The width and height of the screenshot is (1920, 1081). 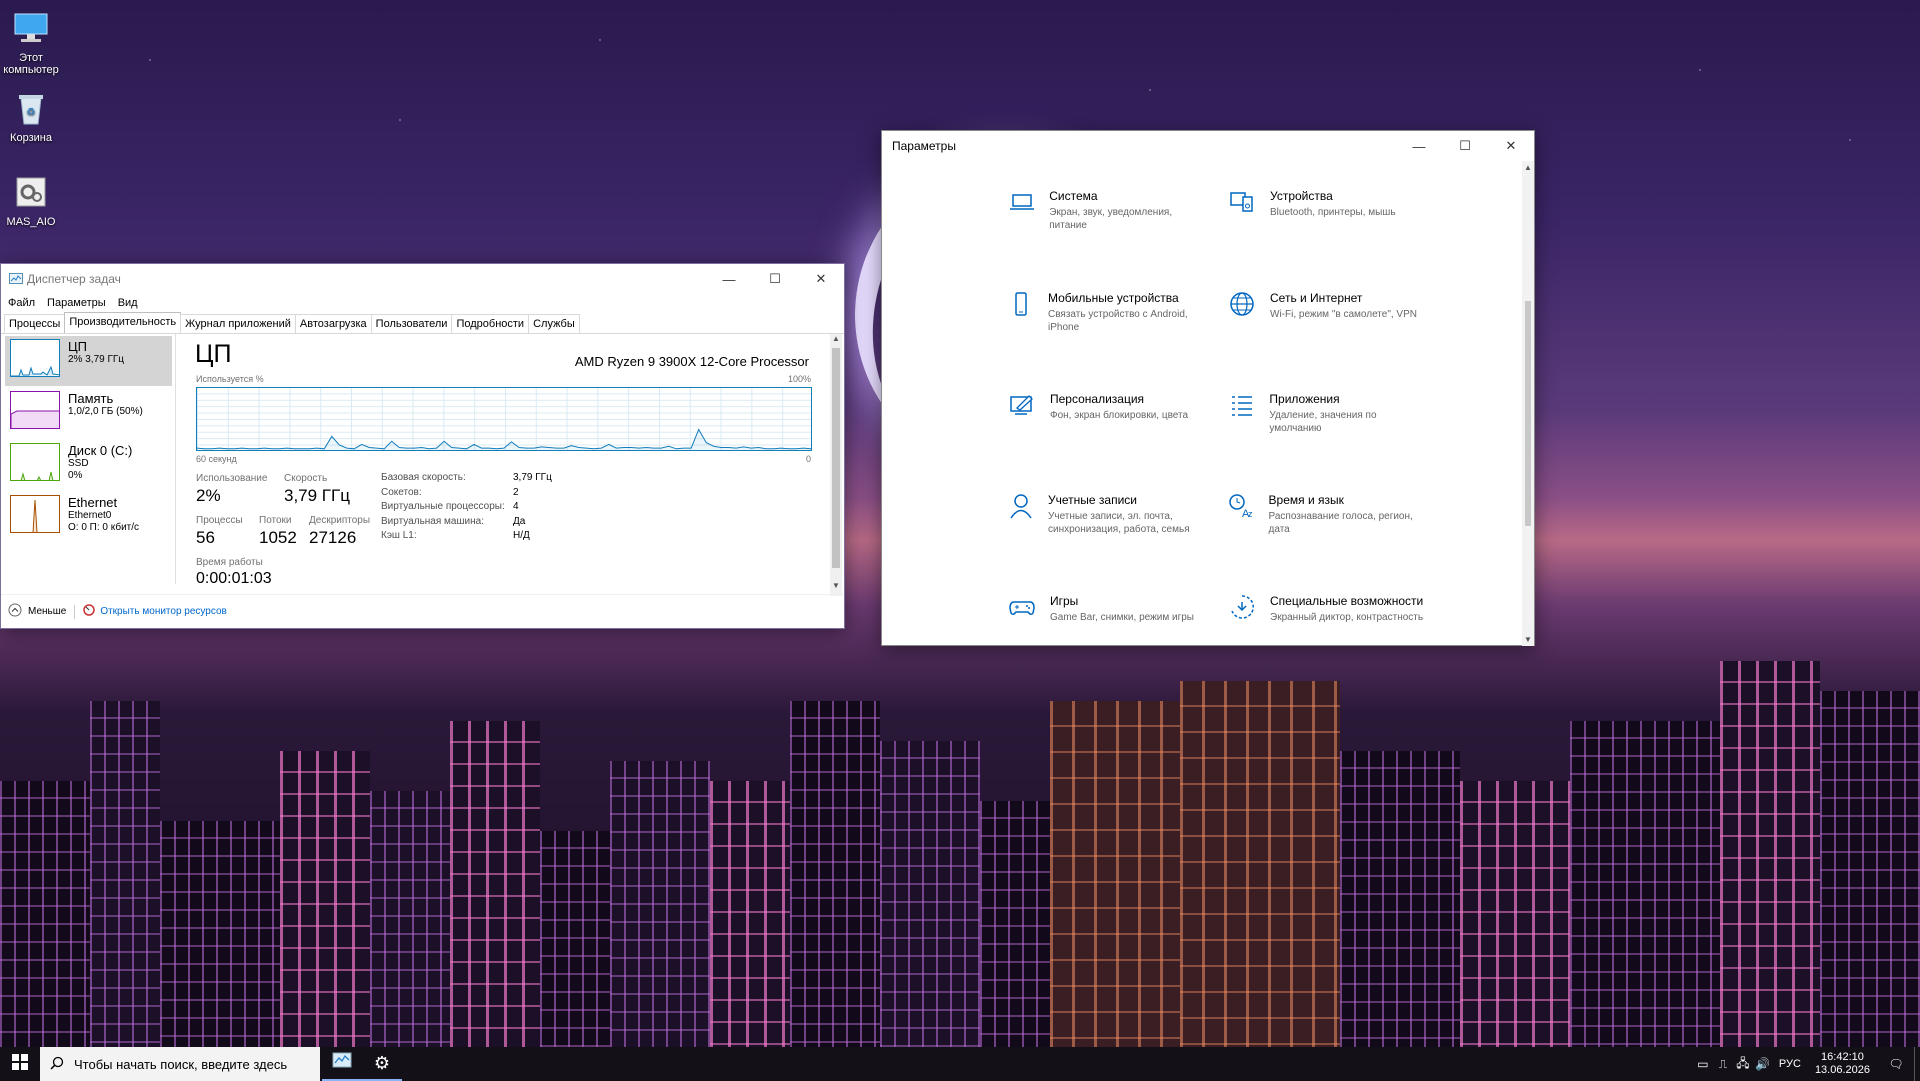 I want to click on tab-app-history: Журнал приложений, so click(x=238, y=323).